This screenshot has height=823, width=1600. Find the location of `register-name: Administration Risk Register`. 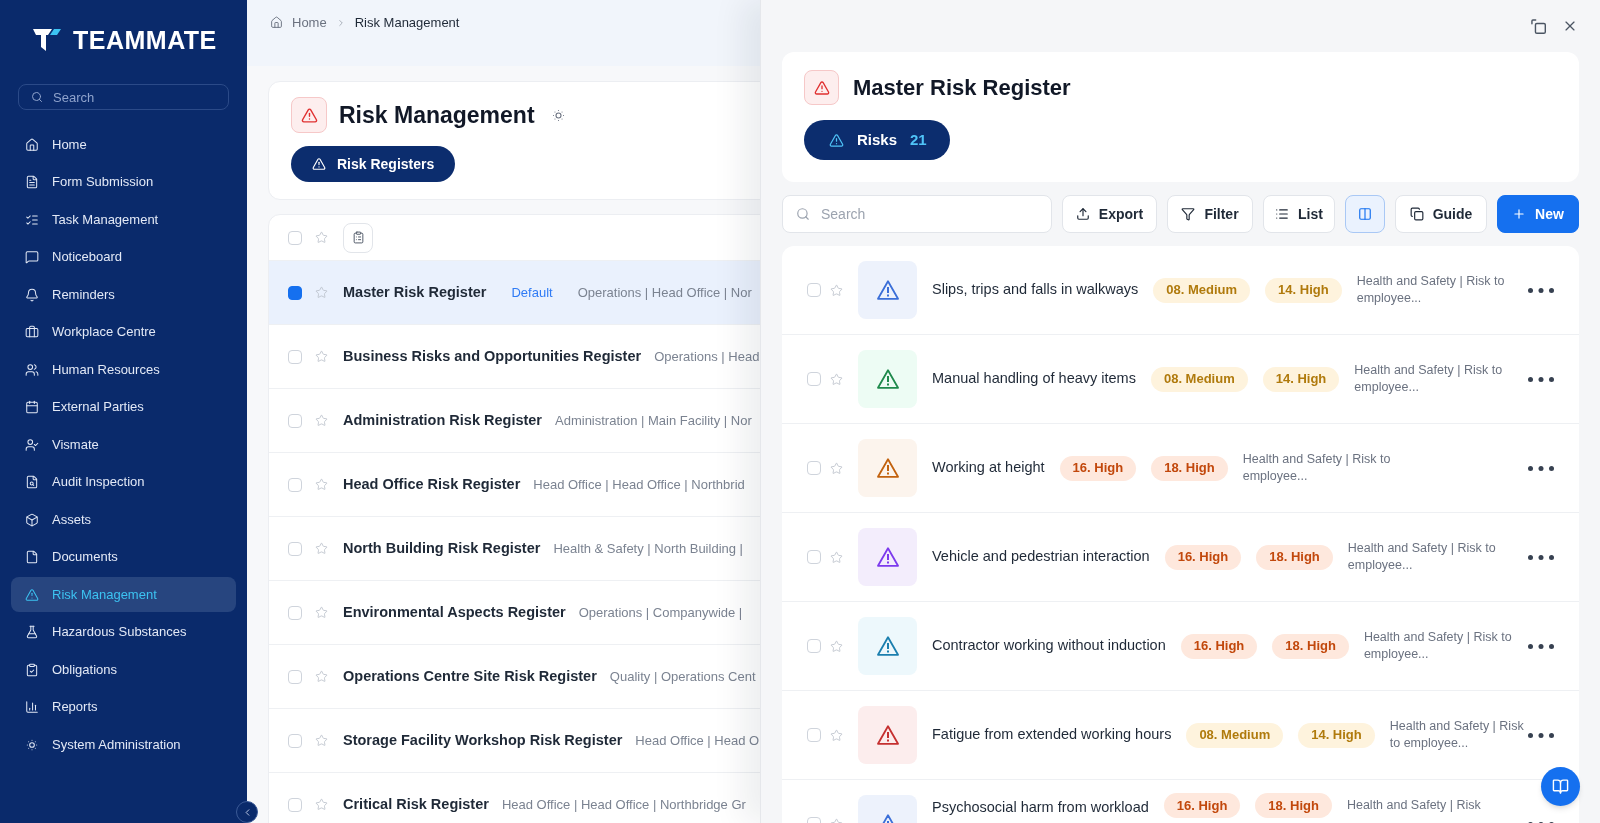

register-name: Administration Risk Register is located at coordinates (442, 420).